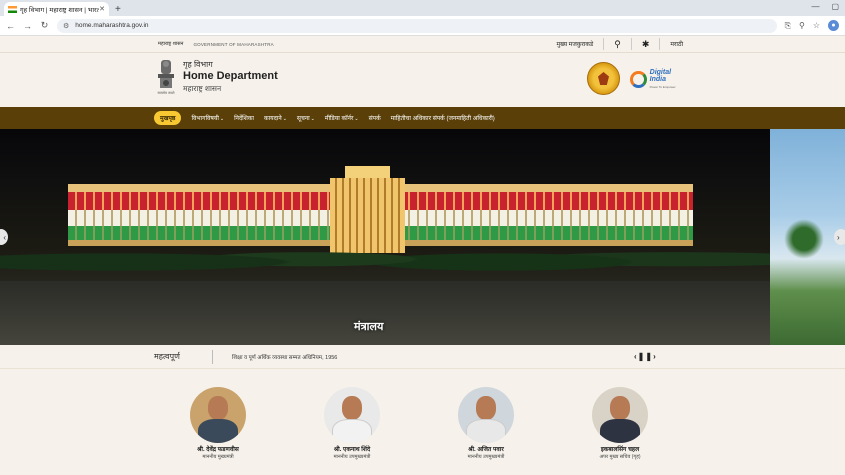  Describe the element at coordinates (112, 25) in the screenshot. I see `url-text: home.maharashtra.gov.in` at that location.